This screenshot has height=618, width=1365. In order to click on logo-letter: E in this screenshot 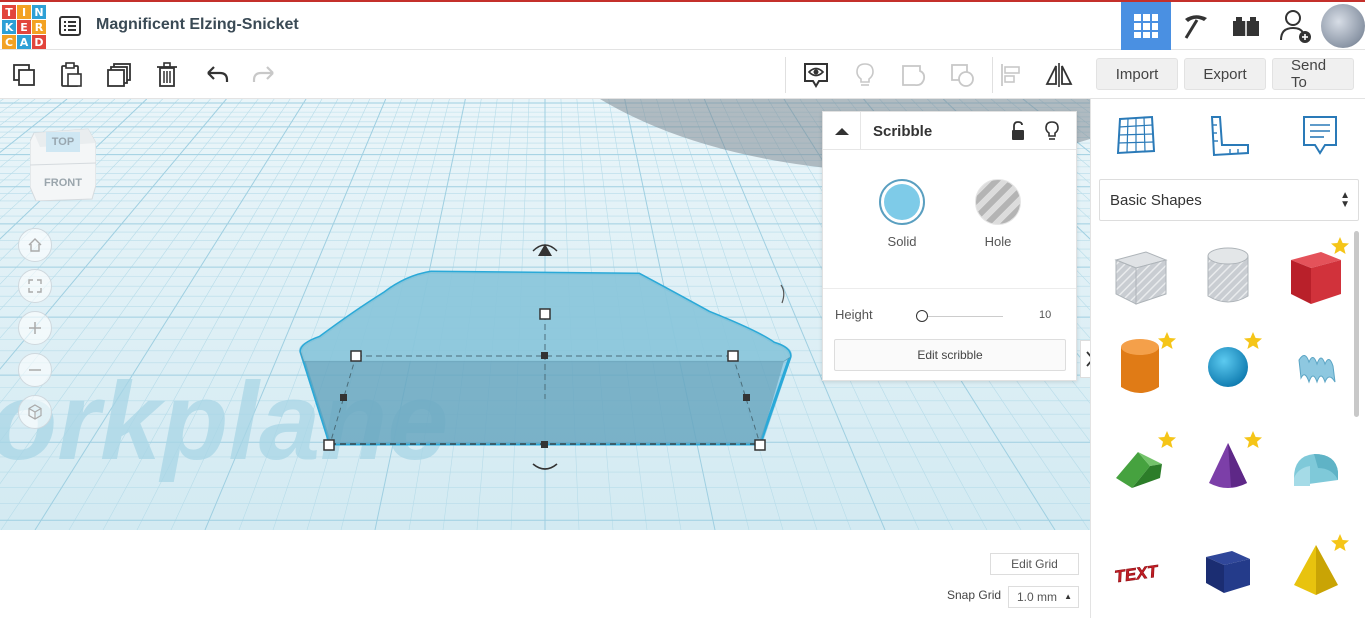, I will do `click(24, 27)`.